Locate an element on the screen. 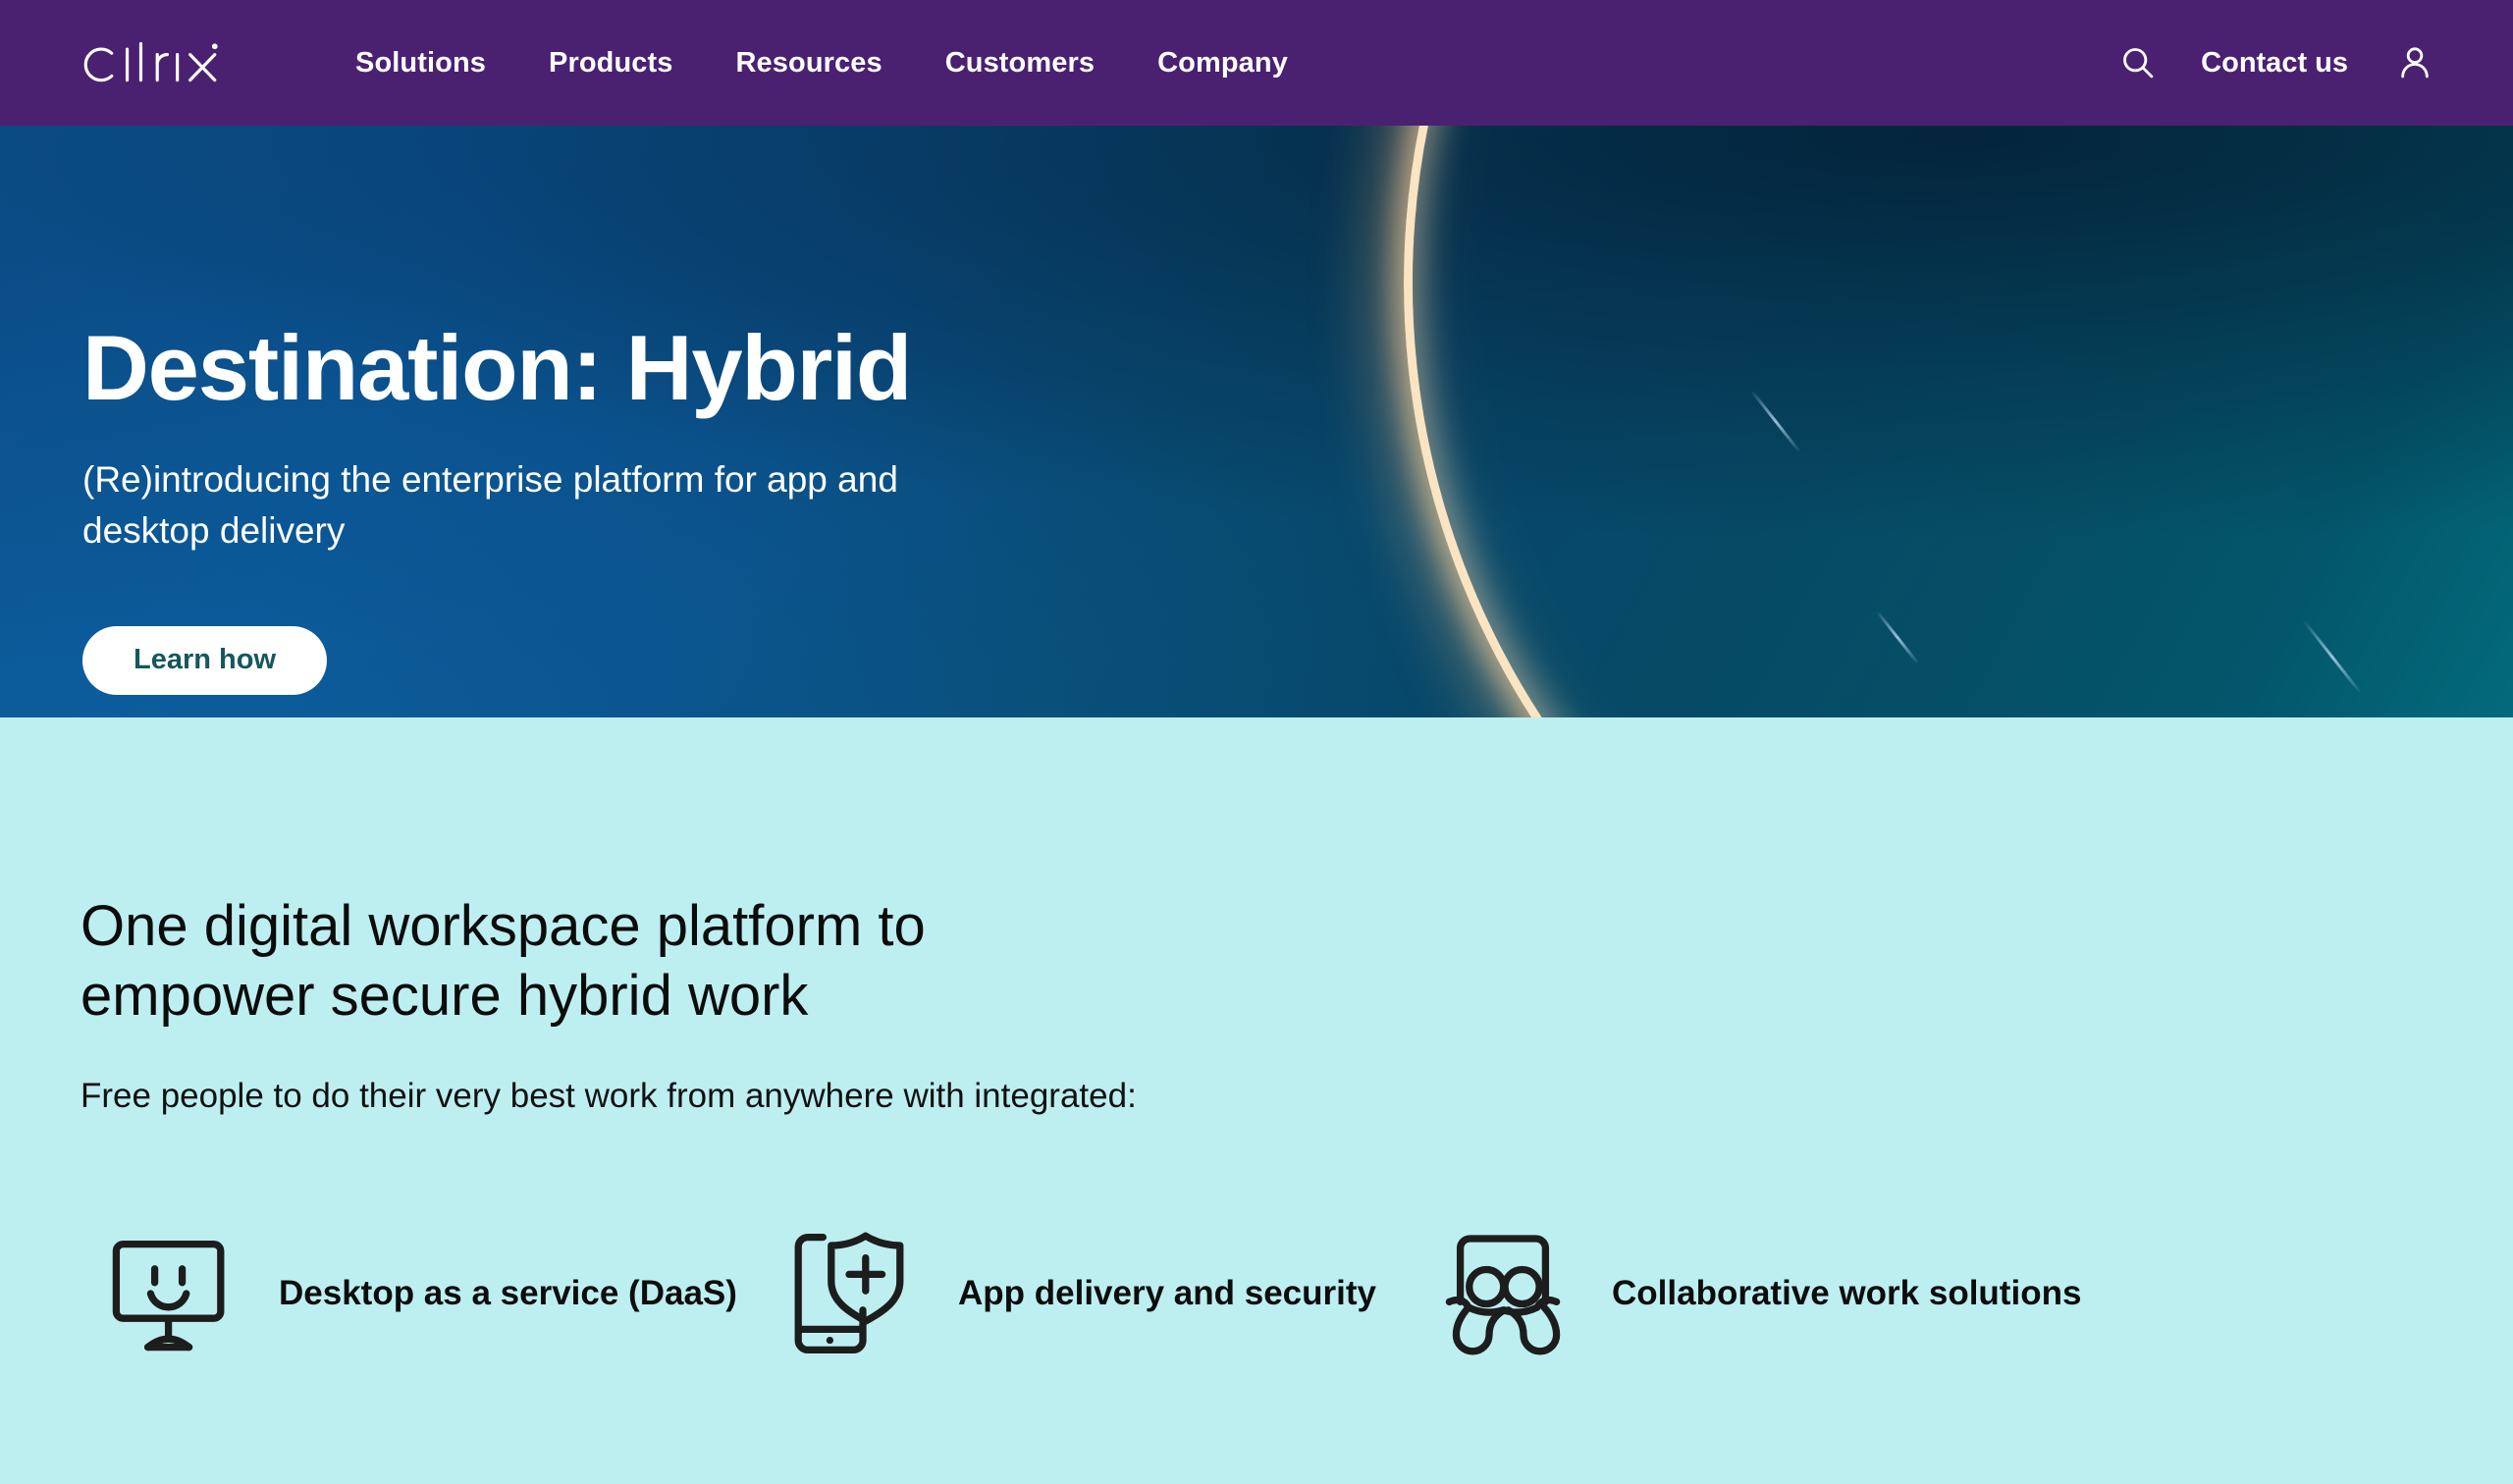 The width and height of the screenshot is (2513, 1484). nav-item-solutions: Solutions is located at coordinates (421, 63).